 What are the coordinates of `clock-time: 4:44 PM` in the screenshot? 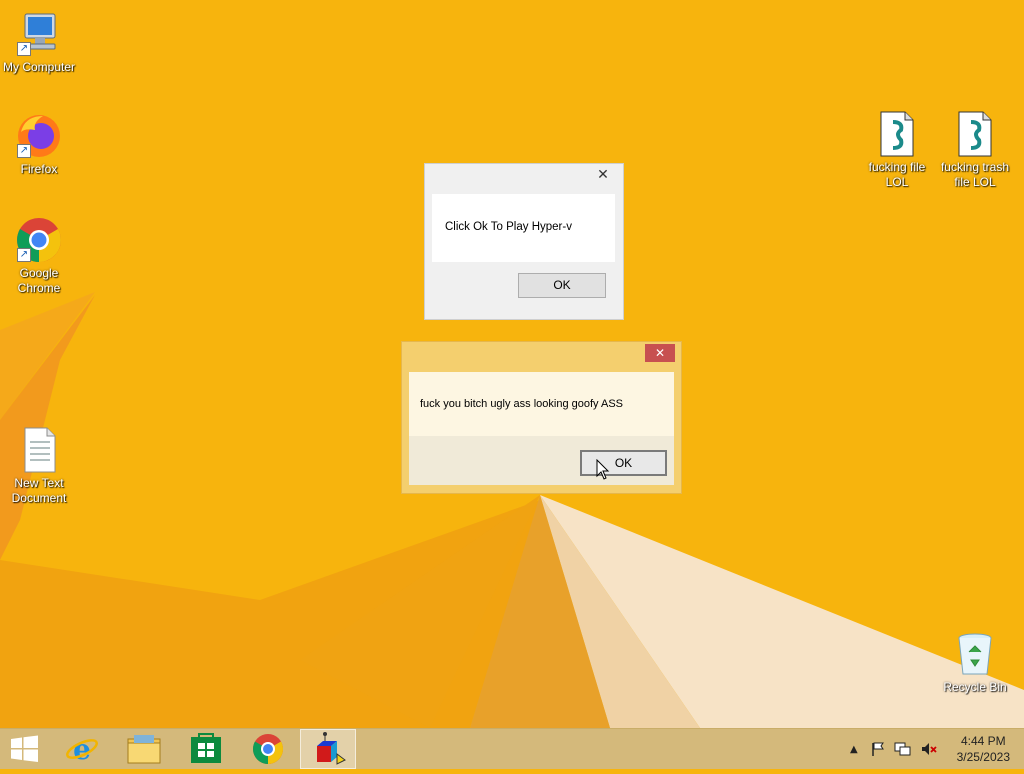 It's located at (983, 741).